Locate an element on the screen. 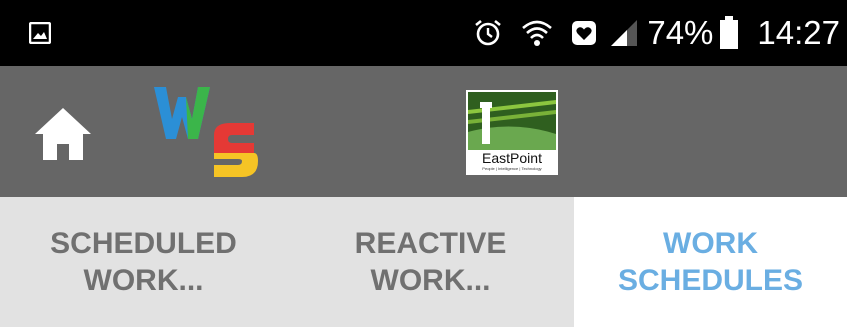 Image resolution: width=847 pixels, height=327 pixels. notification-icon is located at coordinates (584, 33).